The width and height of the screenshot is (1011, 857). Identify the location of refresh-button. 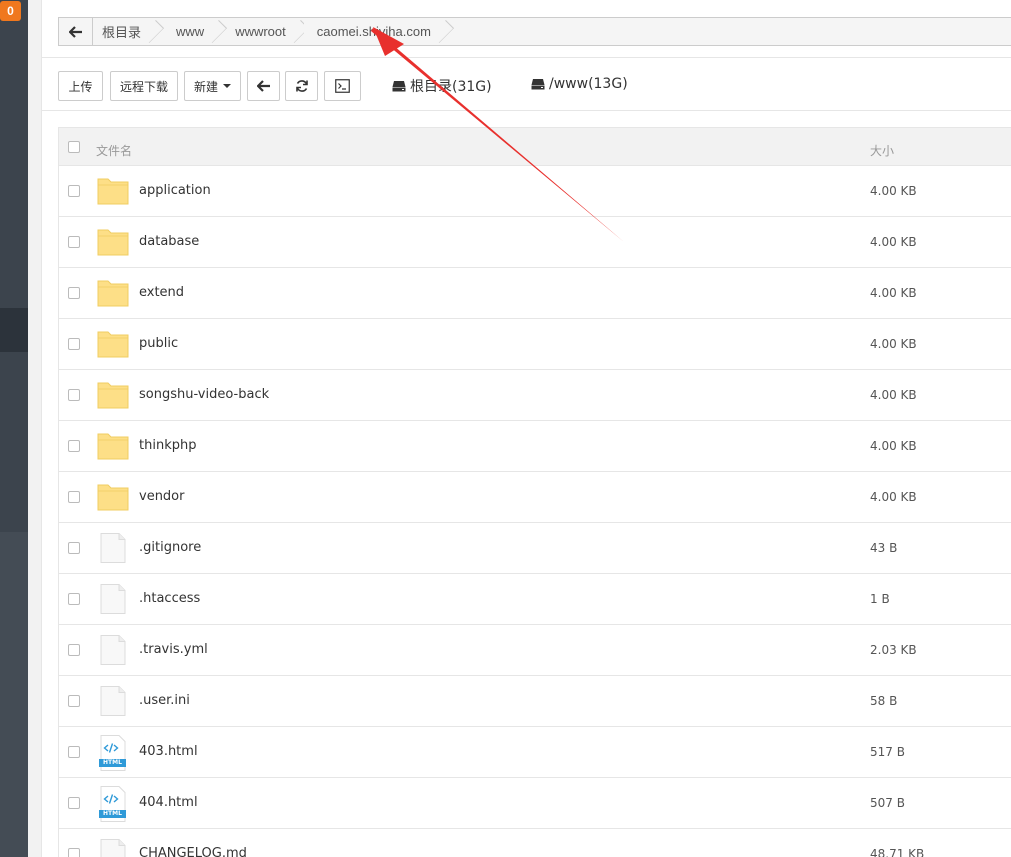
(301, 86).